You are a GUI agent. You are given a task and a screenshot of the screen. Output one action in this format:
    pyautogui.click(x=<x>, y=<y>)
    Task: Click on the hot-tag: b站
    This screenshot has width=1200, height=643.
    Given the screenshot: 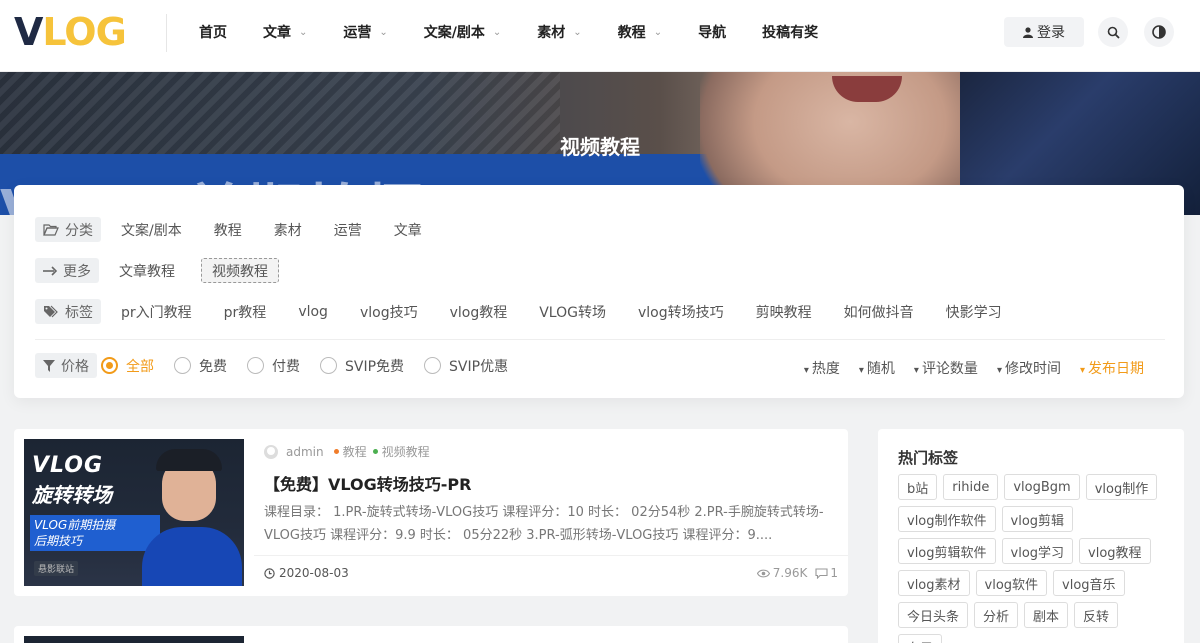 What is the action you would take?
    pyautogui.click(x=918, y=487)
    